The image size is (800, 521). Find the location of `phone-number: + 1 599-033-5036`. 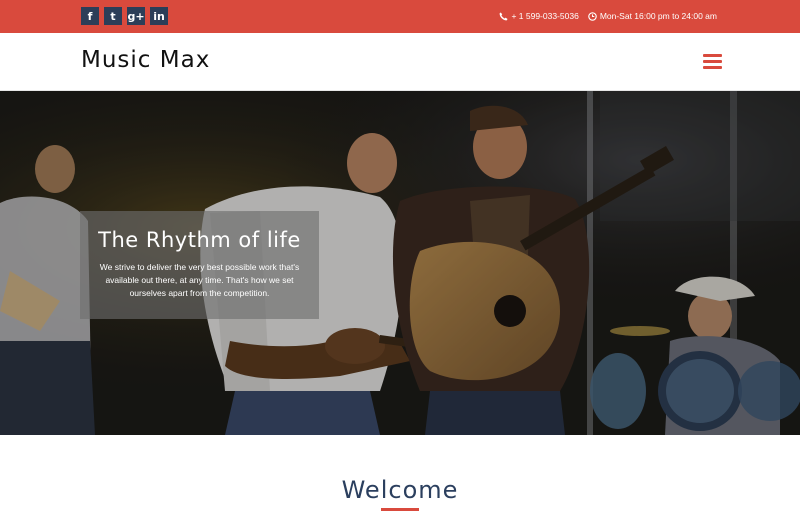

phone-number: + 1 599-033-5036 is located at coordinates (545, 16).